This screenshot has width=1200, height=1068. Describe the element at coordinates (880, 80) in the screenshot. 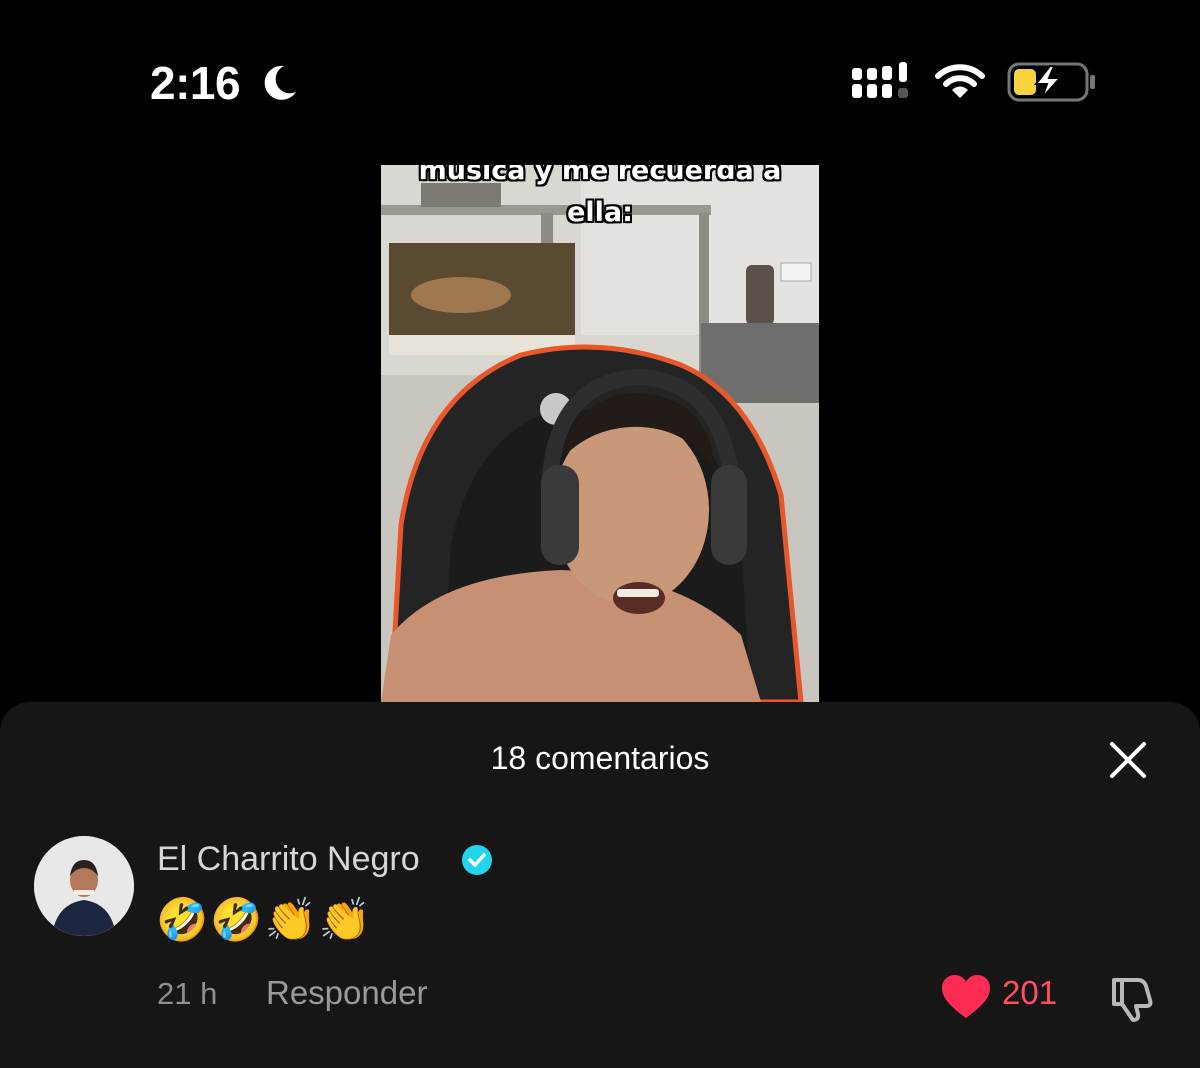

I see `cellular-signal-icon` at that location.